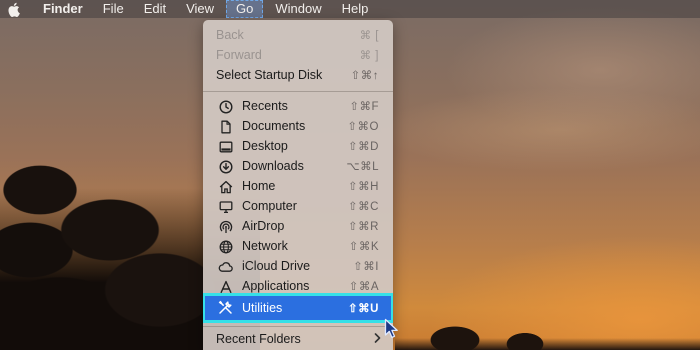 This screenshot has height=350, width=700. Describe the element at coordinates (63, 9) in the screenshot. I see `menu-finder: Finder` at that location.